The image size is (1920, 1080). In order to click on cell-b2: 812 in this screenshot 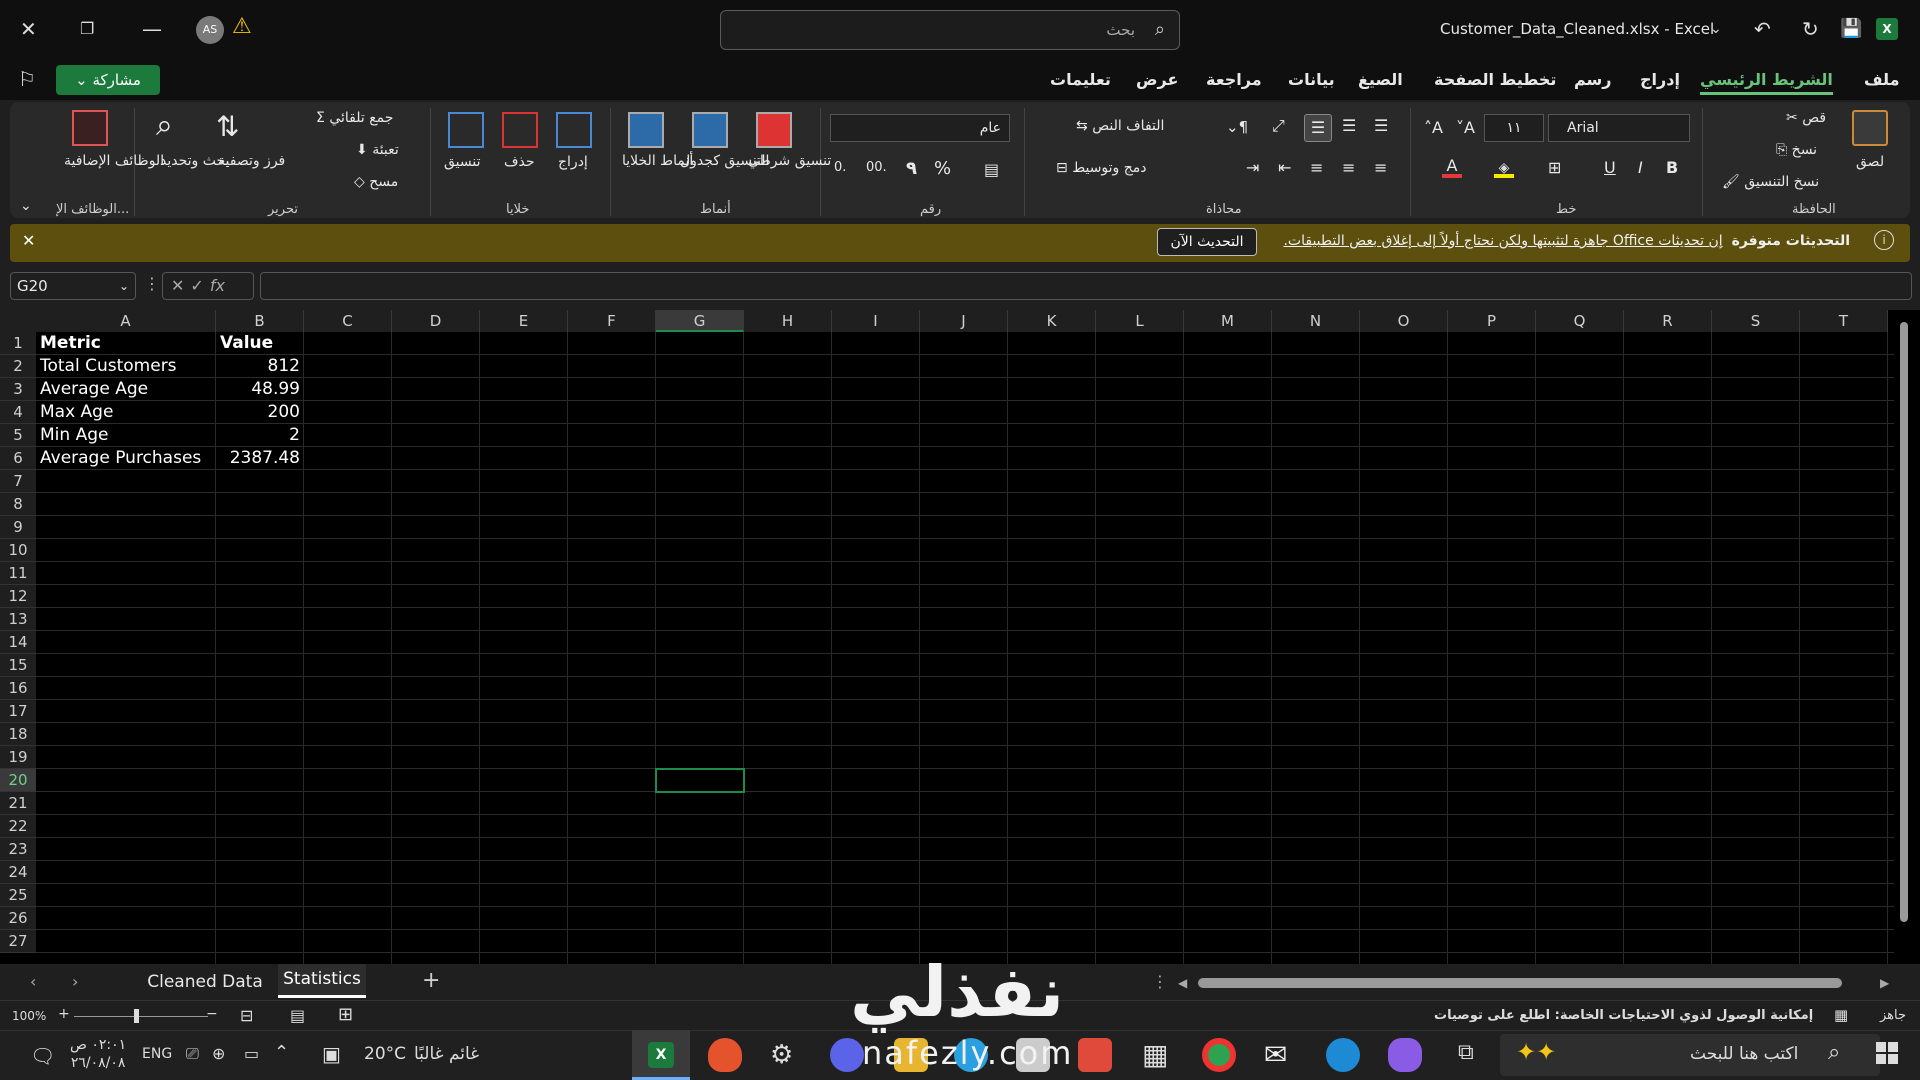, I will do `click(258, 366)`.